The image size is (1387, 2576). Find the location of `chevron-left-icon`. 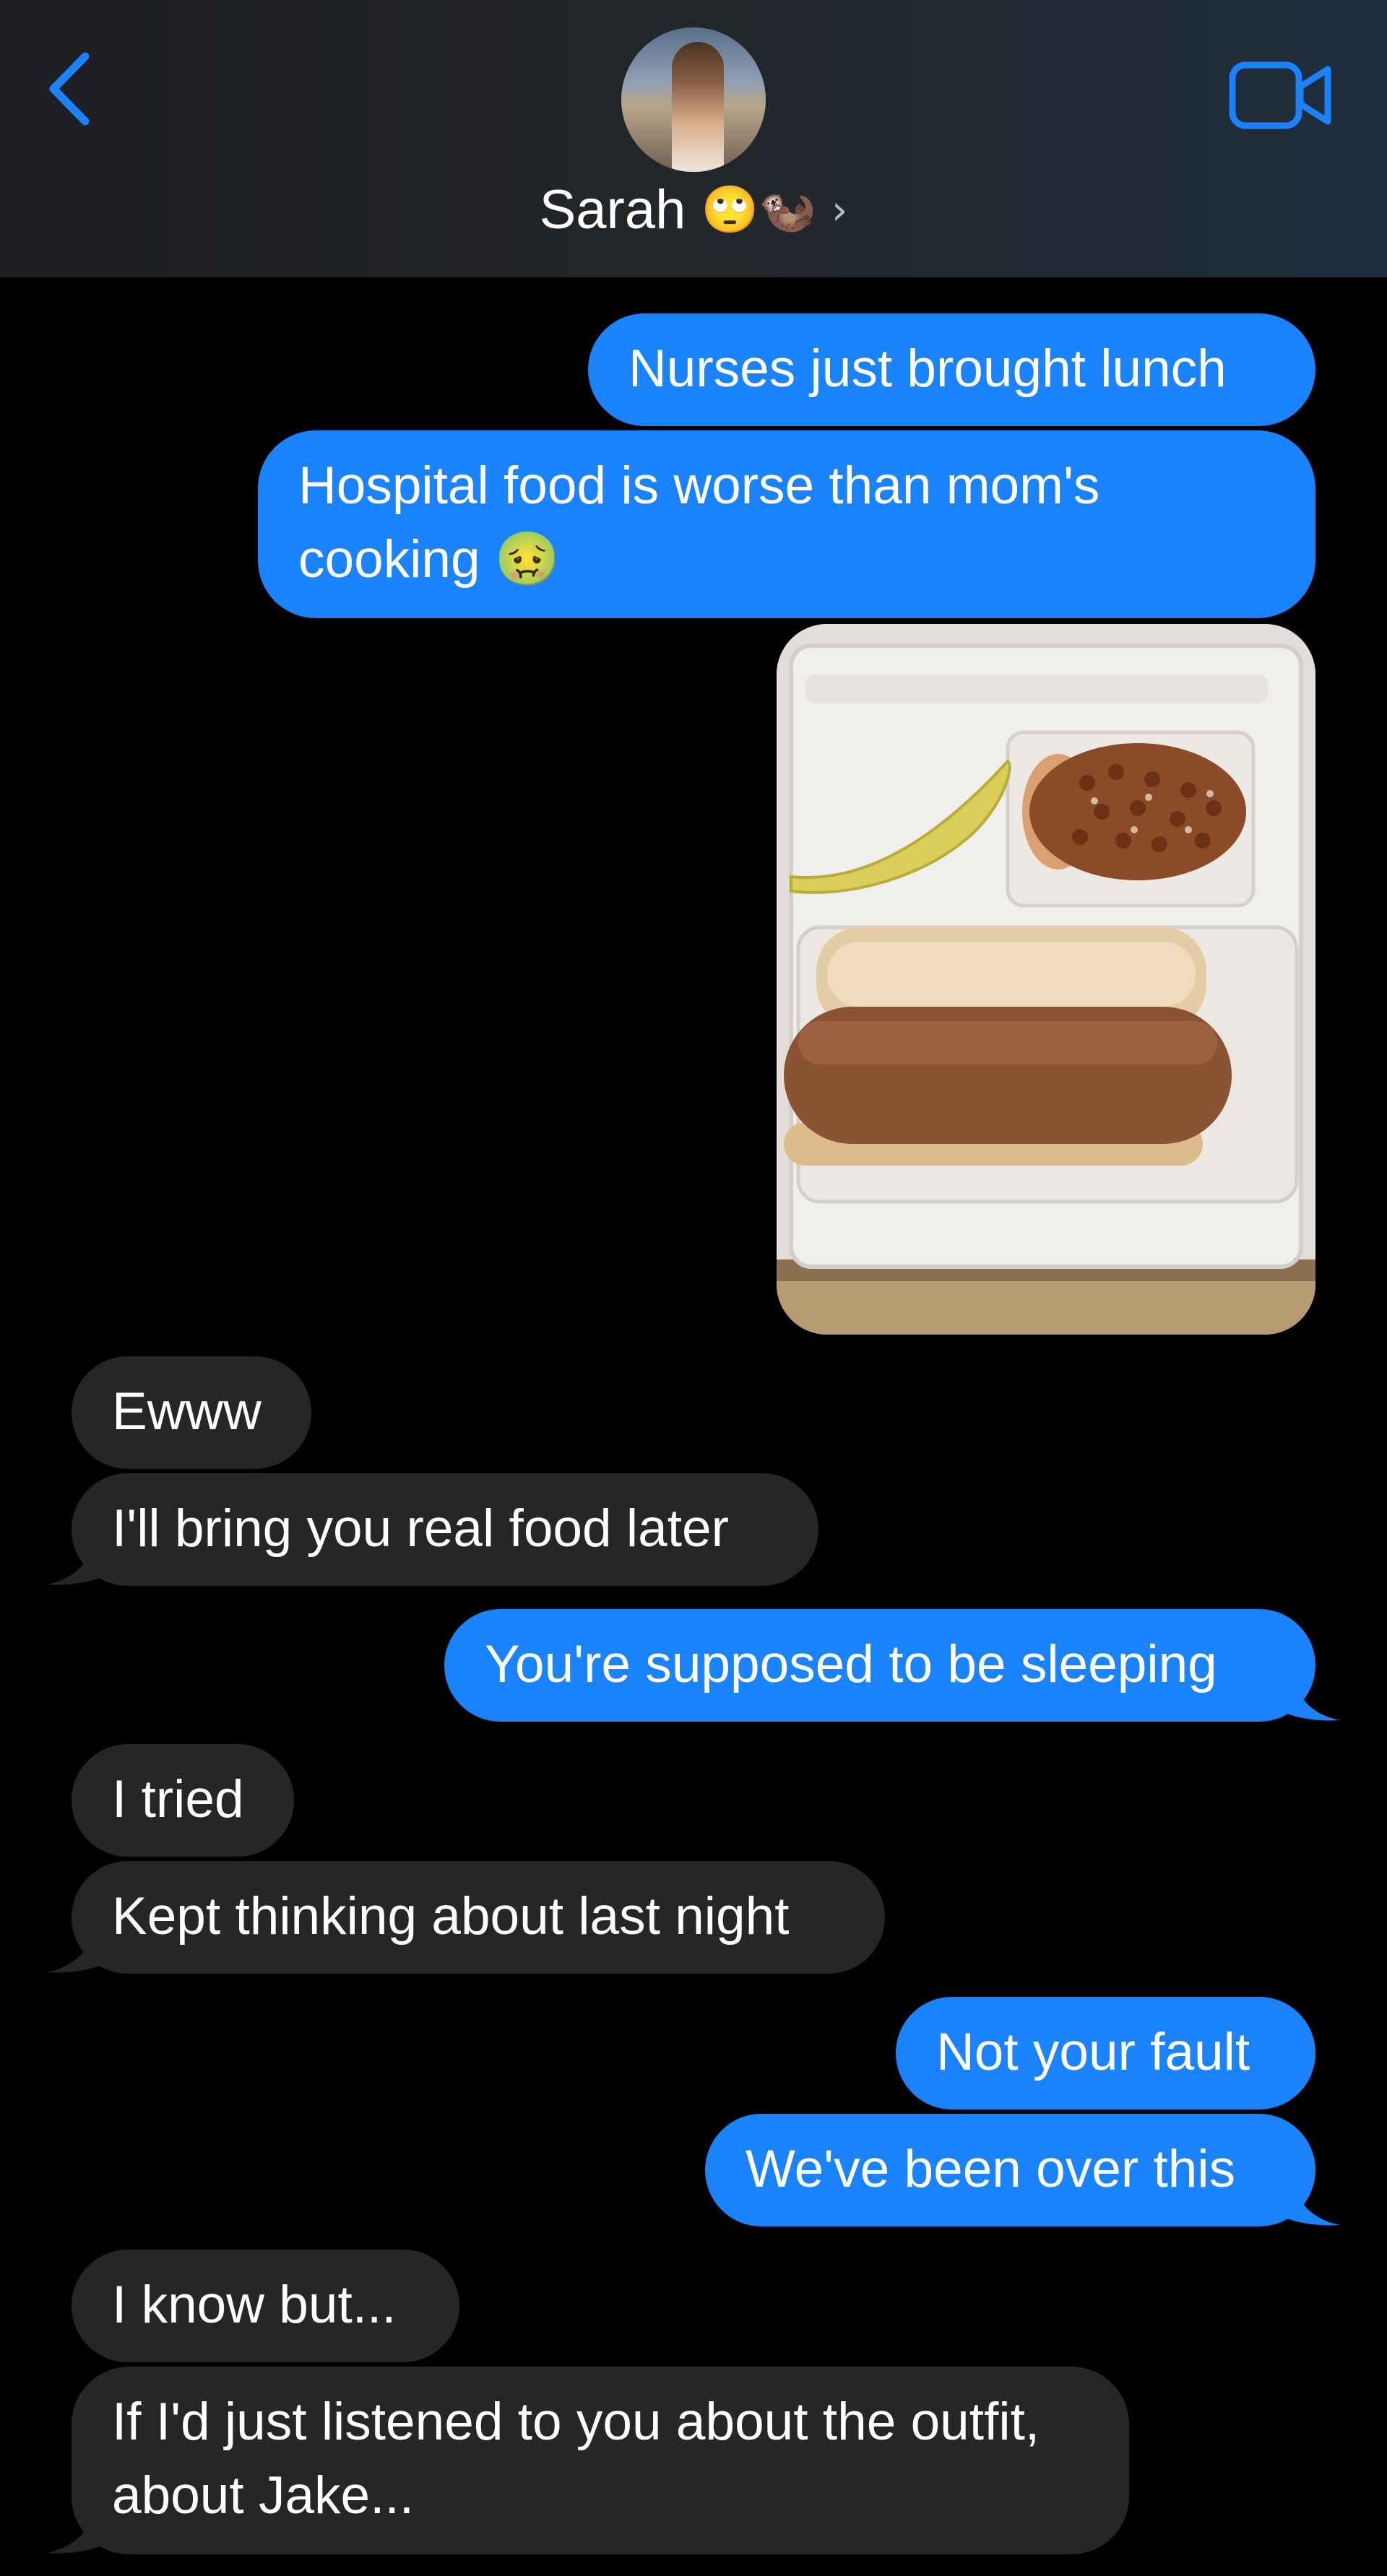

chevron-left-icon is located at coordinates (69, 89).